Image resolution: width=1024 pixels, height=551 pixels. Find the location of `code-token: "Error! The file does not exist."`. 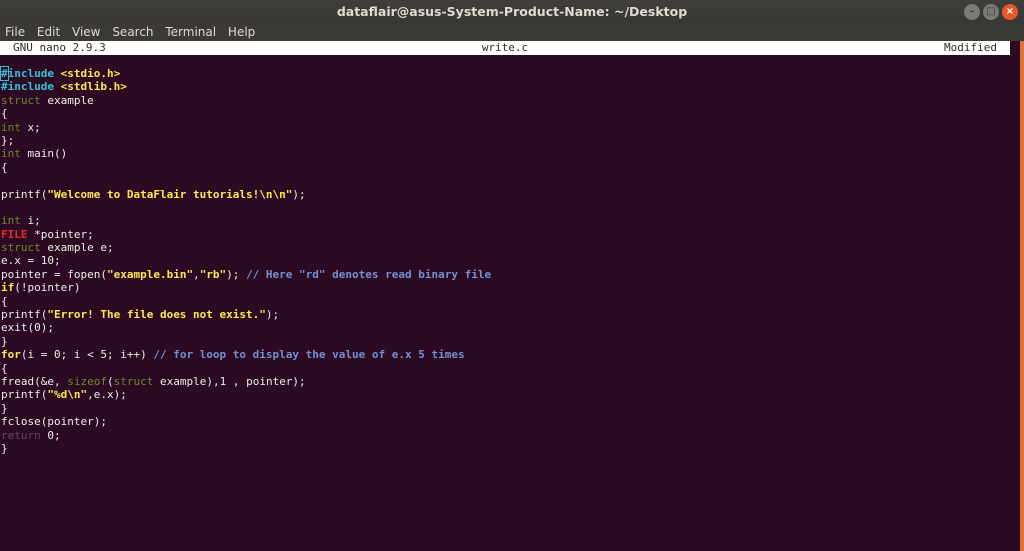

code-token: "Error! The file does not exist." is located at coordinates (156, 315).